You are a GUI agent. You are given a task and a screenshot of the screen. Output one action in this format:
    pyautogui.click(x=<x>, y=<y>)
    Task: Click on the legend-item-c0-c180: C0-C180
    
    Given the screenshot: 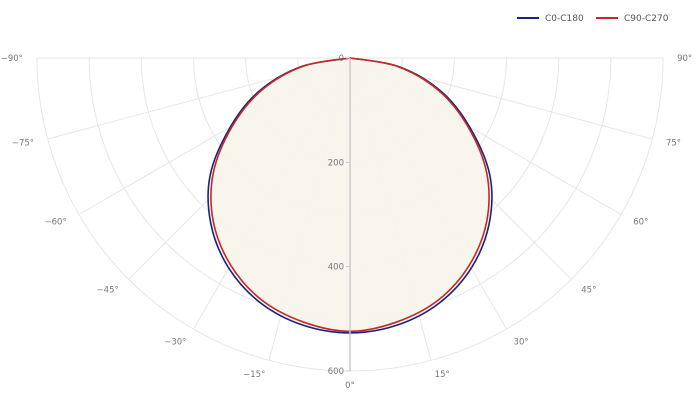 What is the action you would take?
    pyautogui.click(x=550, y=19)
    